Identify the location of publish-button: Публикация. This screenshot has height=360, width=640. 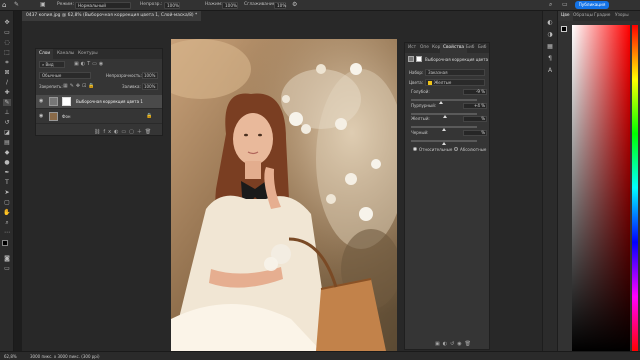
(592, 5).